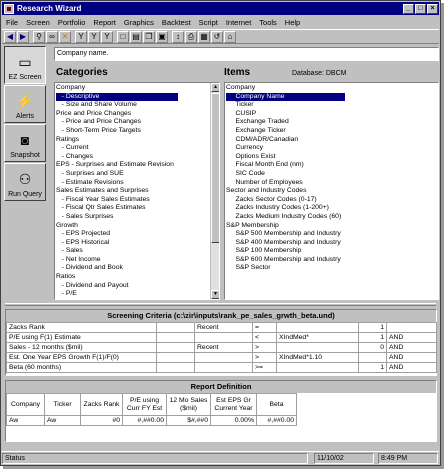  I want to click on item-list-item: Zacks Medium Industry Codes (60), so click(285, 217).